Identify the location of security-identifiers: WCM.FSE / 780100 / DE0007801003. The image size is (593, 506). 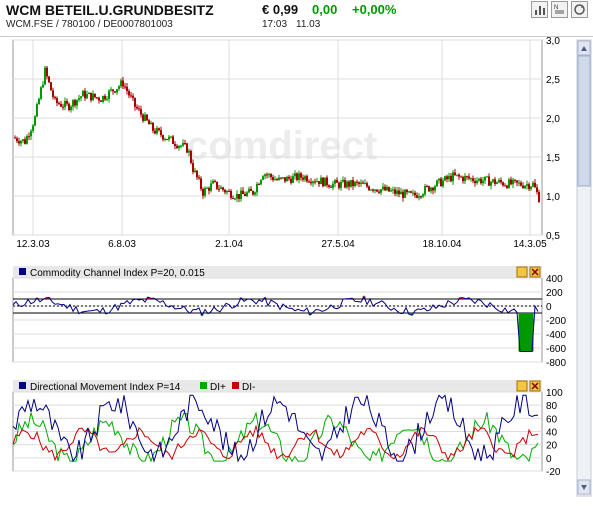
(89, 24).